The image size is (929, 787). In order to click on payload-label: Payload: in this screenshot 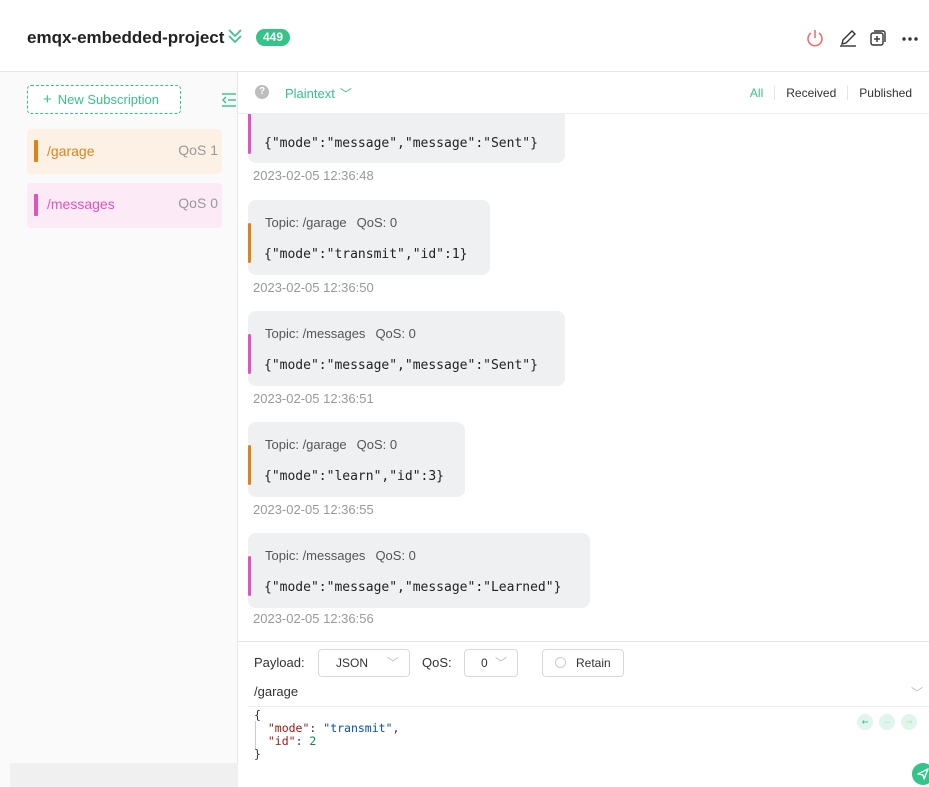, I will do `click(279, 662)`.